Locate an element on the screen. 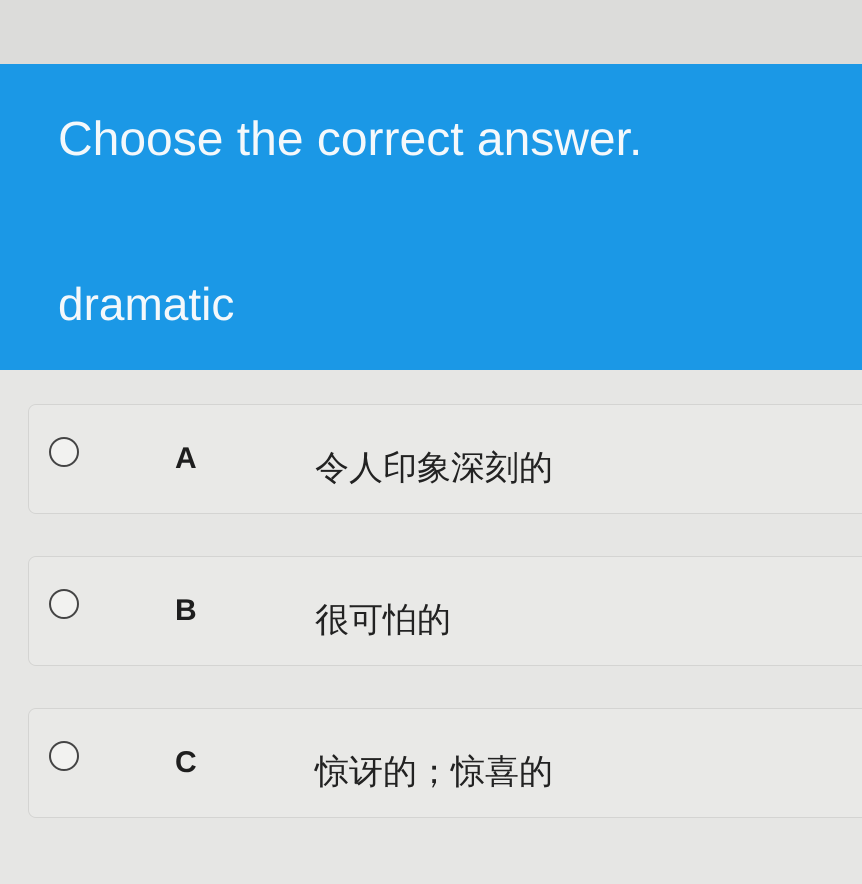 The image size is (862, 884). answer-option: B 很可怕的 is located at coordinates (445, 611).